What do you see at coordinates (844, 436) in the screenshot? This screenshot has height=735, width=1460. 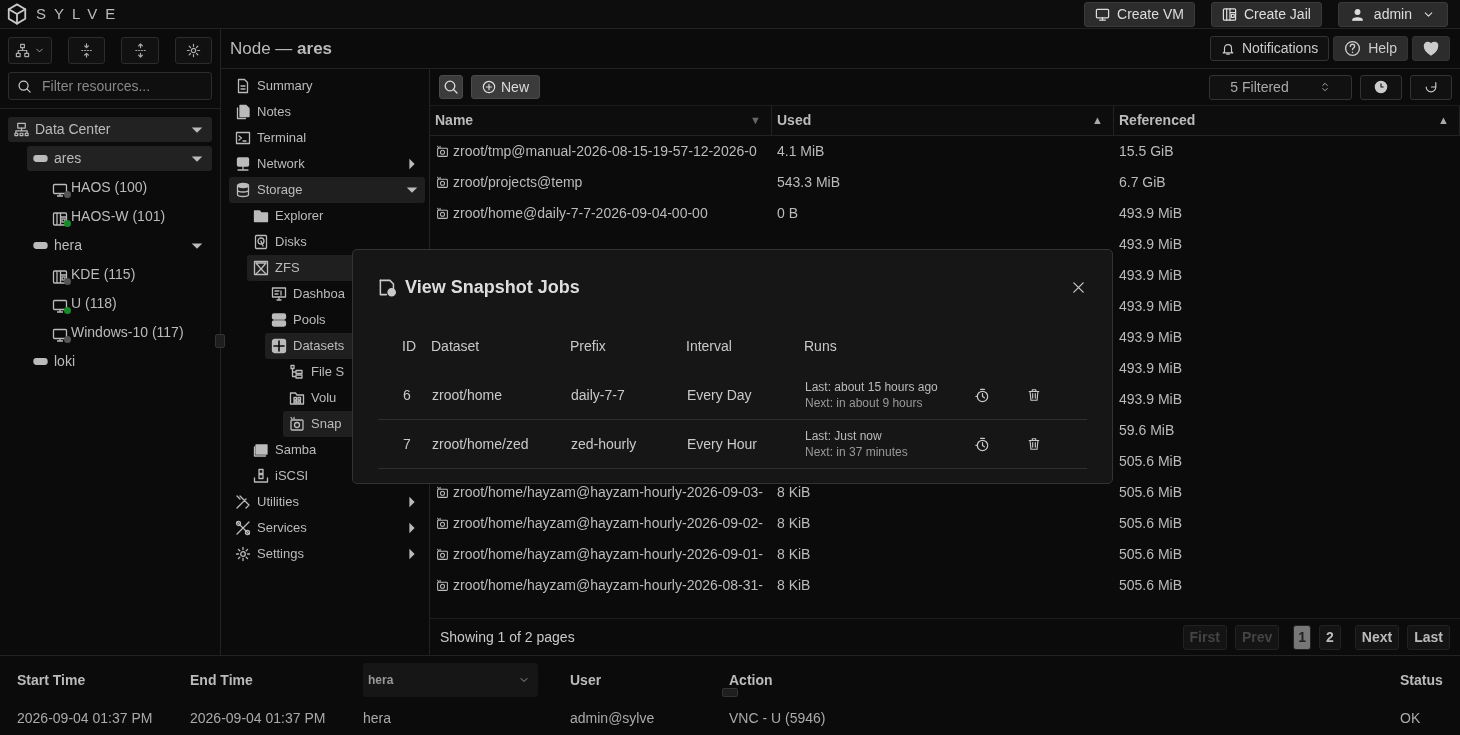 I see `last-run-text: Last: Just now` at bounding box center [844, 436].